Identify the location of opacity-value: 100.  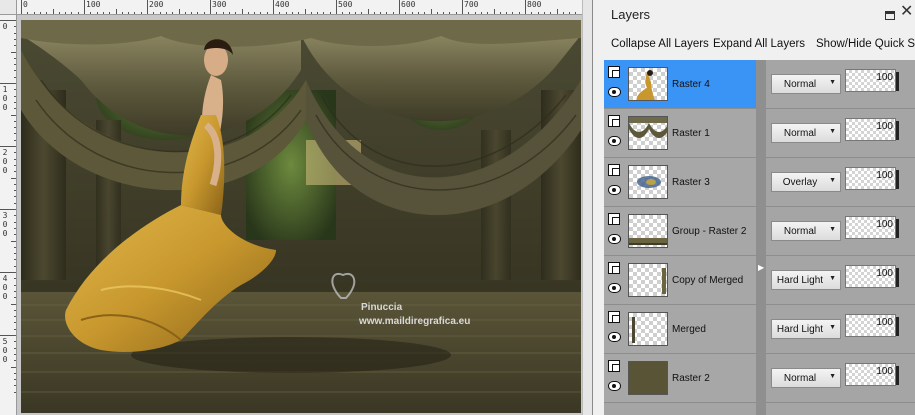
(884, 371).